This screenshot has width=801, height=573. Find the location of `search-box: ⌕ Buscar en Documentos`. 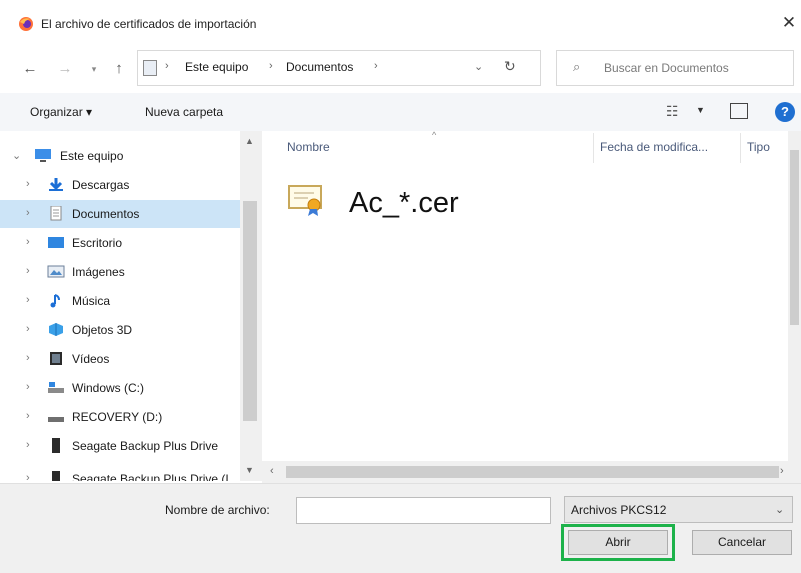

search-box: ⌕ Buscar en Documentos is located at coordinates (675, 68).